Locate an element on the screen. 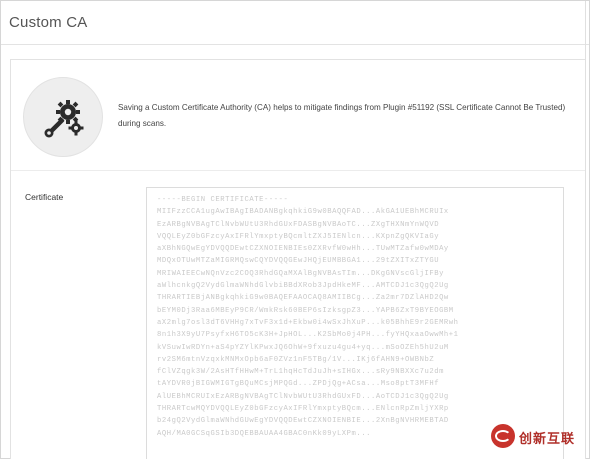 This screenshot has width=590, height=459. page-title: Custom CA is located at coordinates (48, 22).